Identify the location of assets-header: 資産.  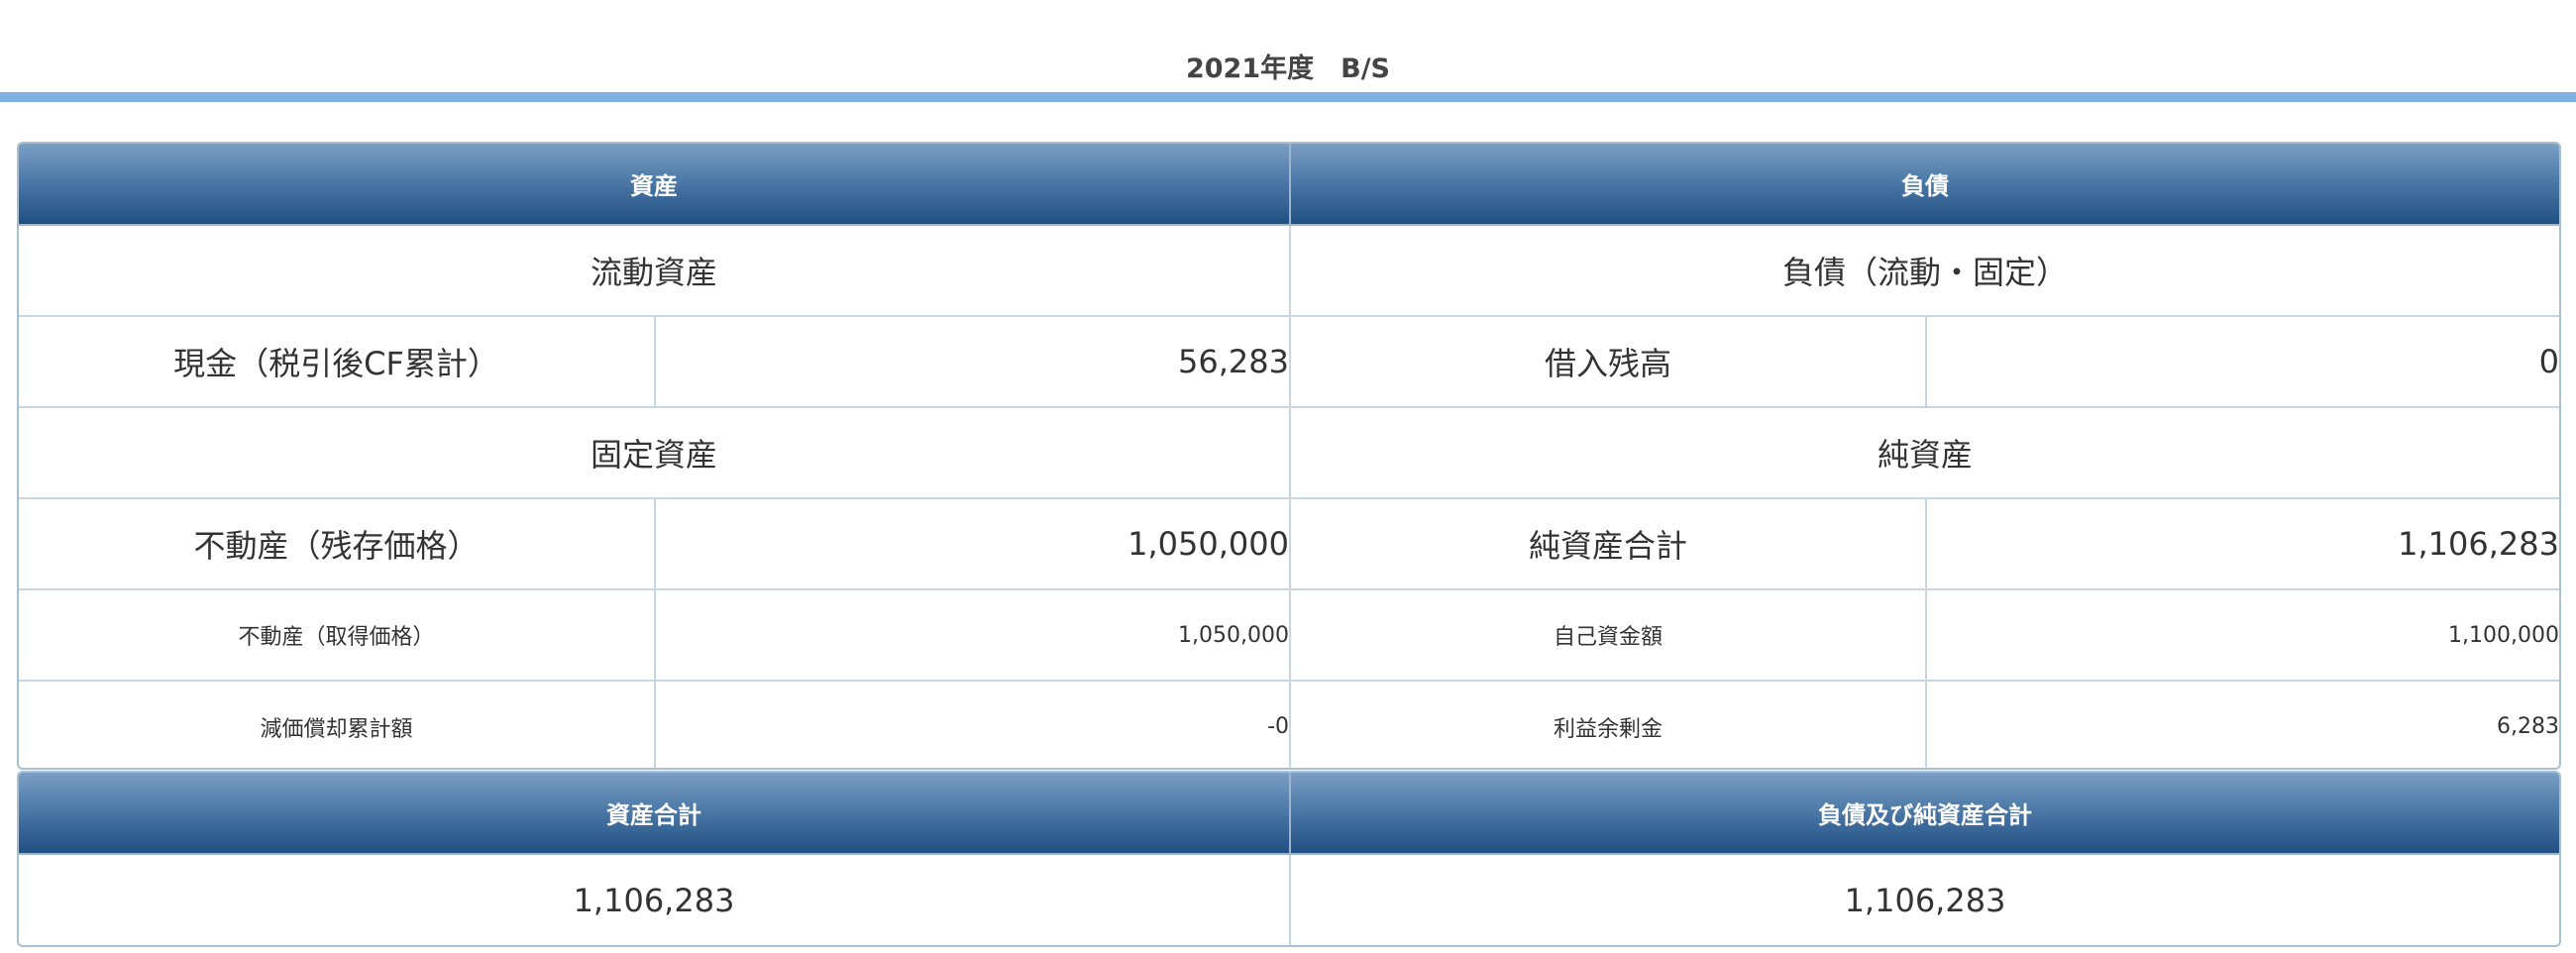
(655, 185).